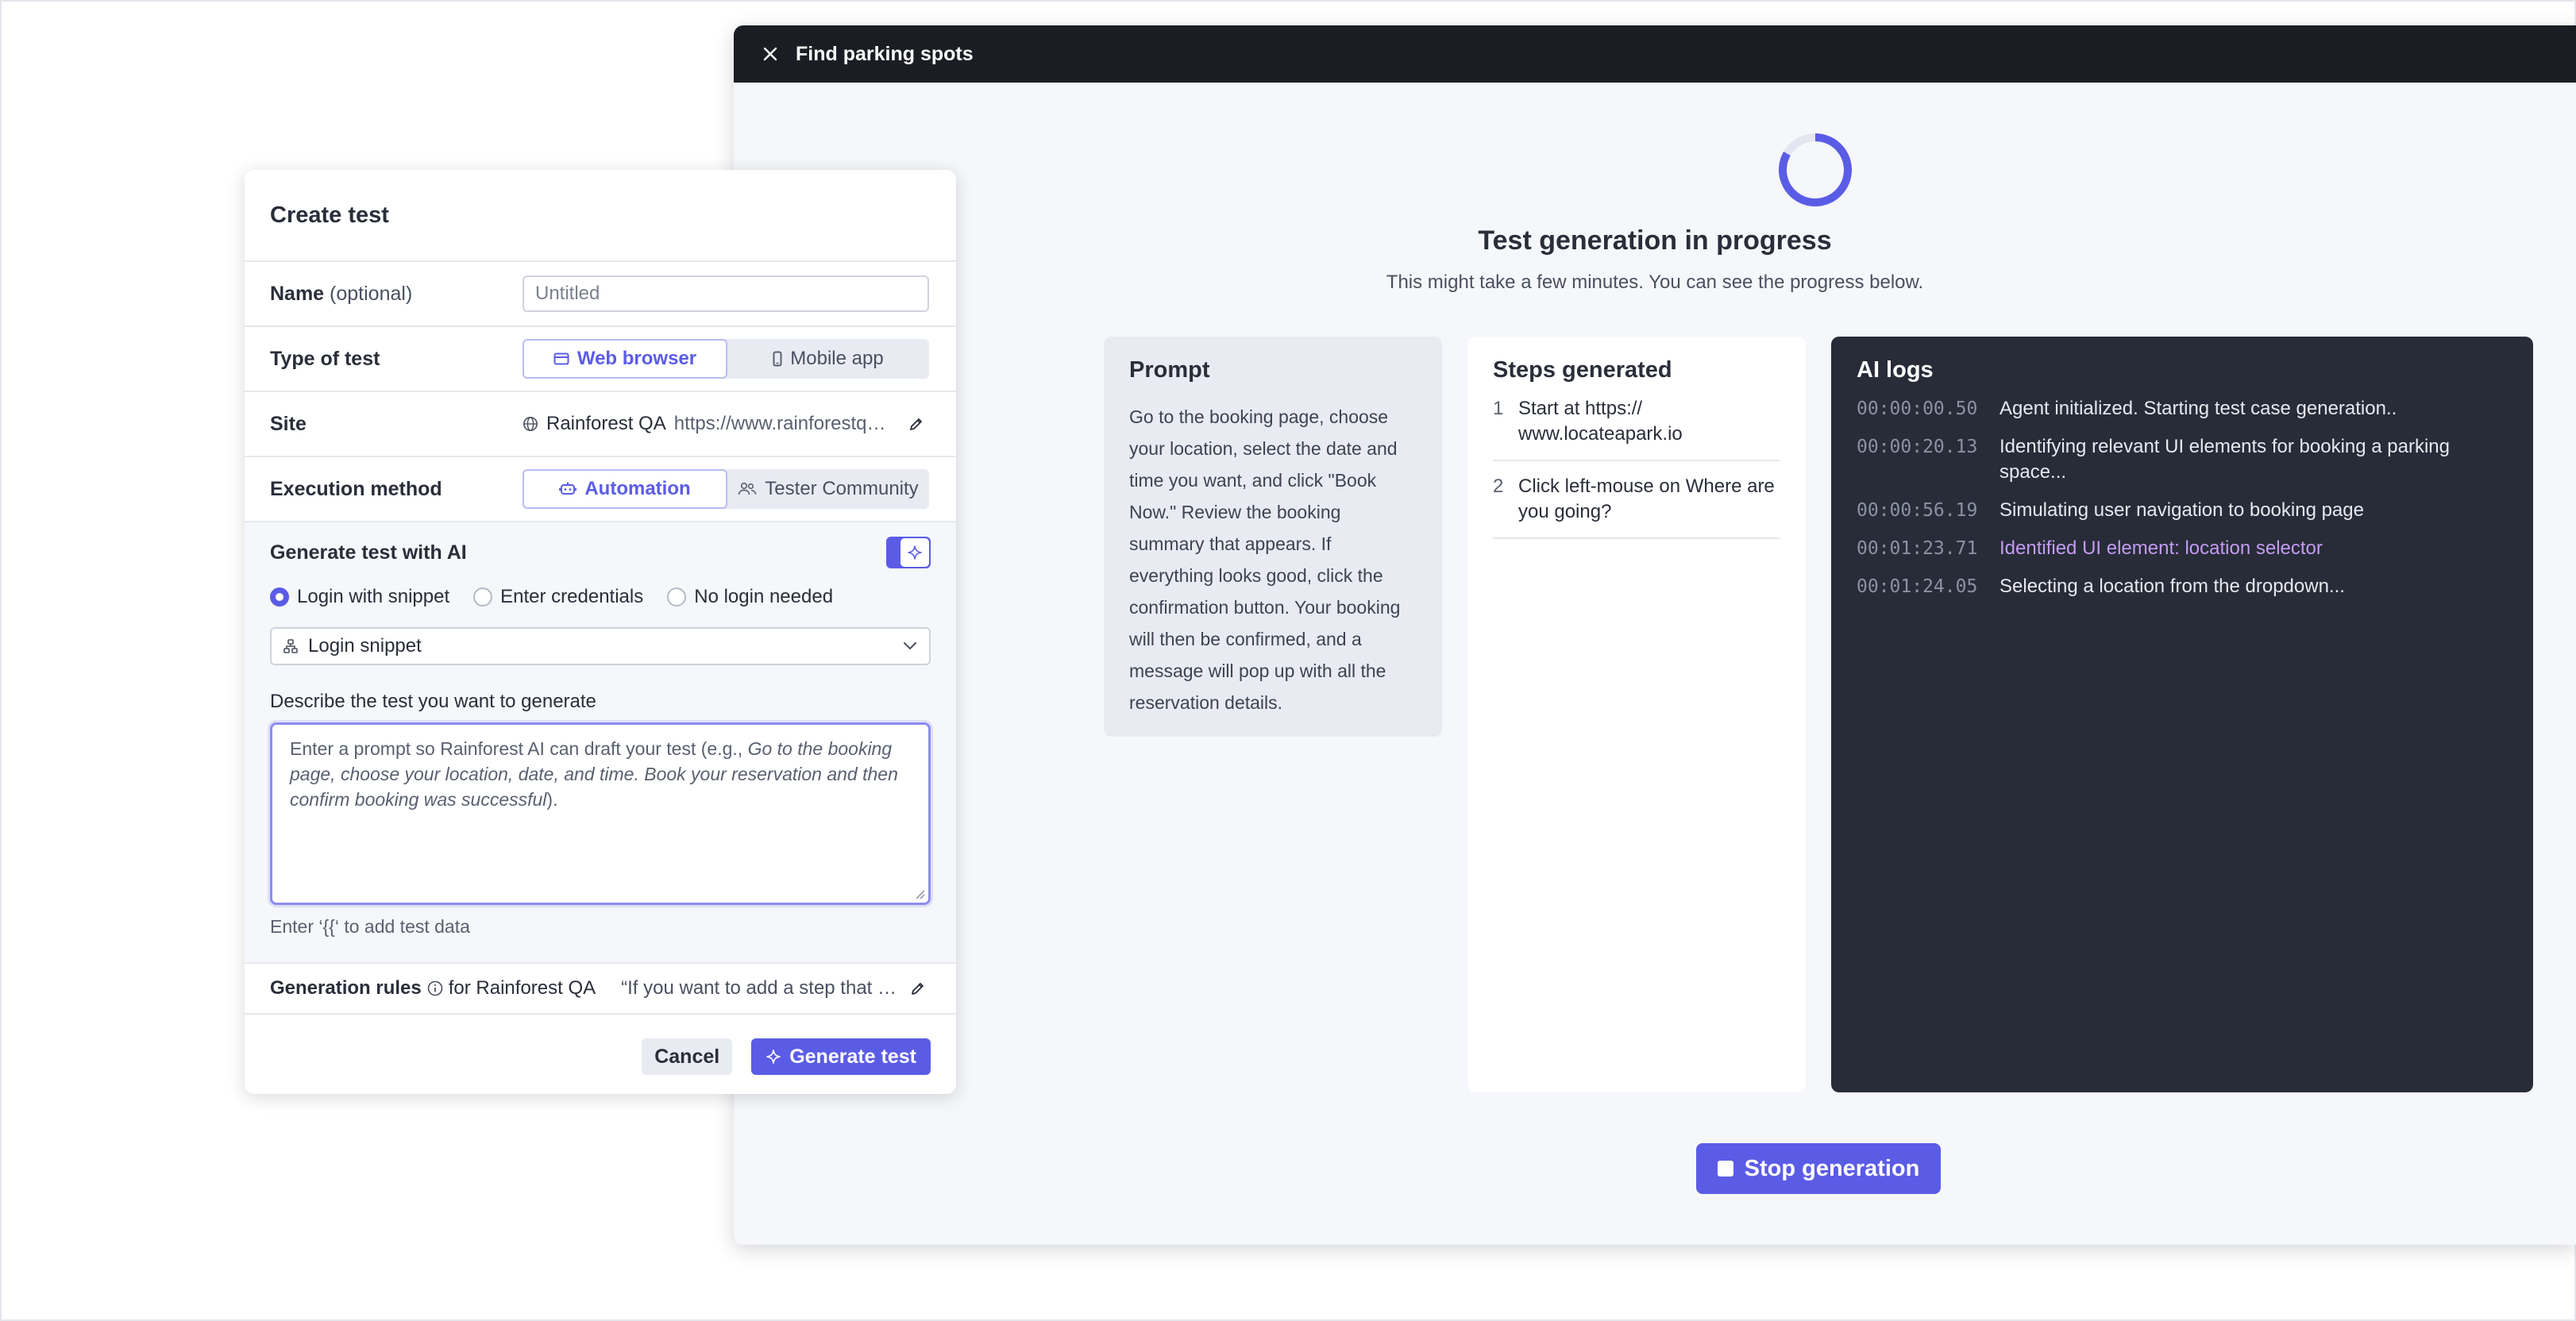 The image size is (2576, 1321). I want to click on enter-credentials-radio: Enter credentials, so click(558, 597).